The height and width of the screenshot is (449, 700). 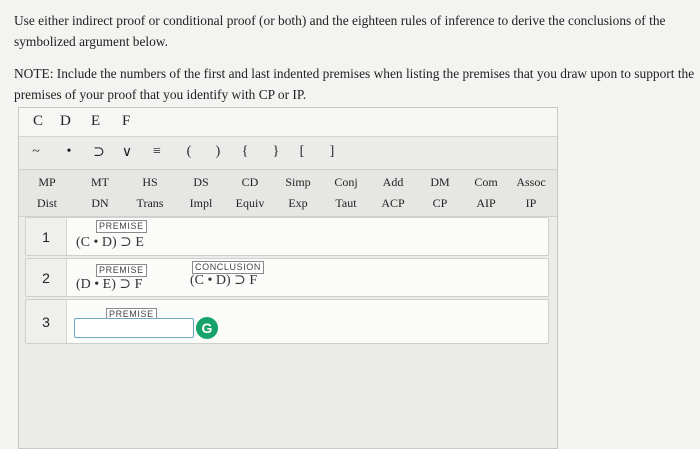 I want to click on close-bracket-button: ], so click(x=332, y=152).